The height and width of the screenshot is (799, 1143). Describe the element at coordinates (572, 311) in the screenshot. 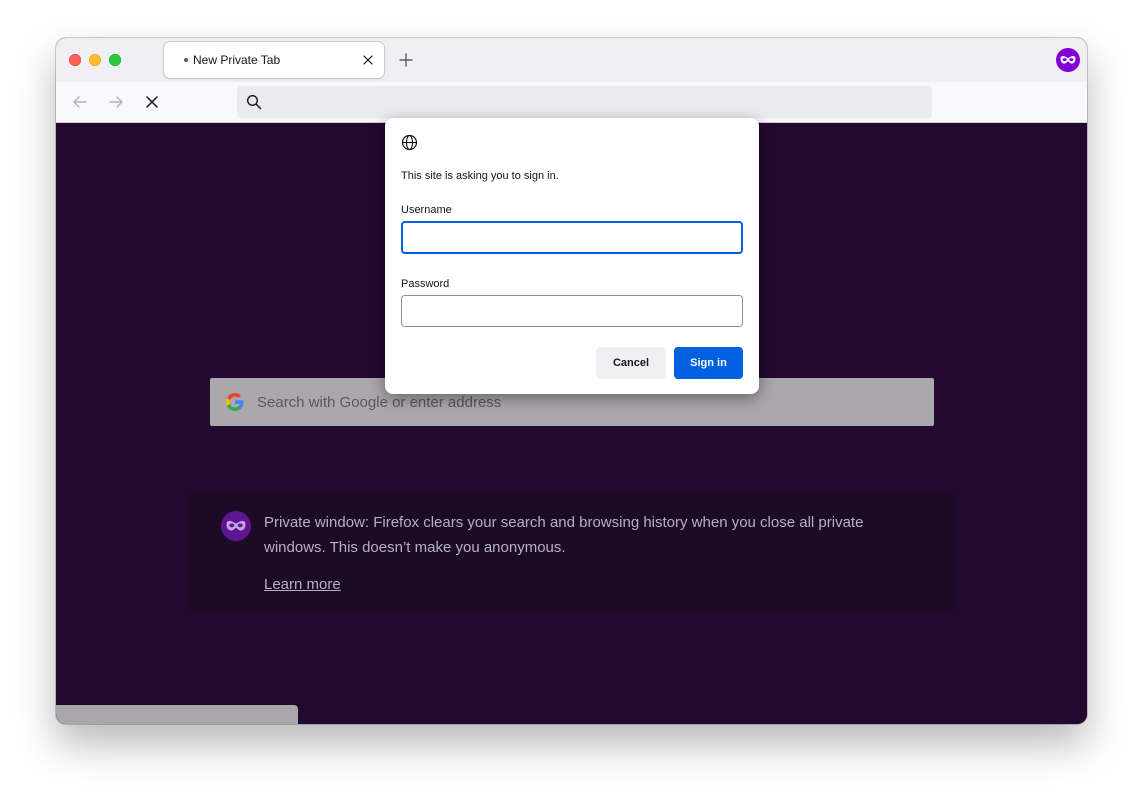

I see `password-field` at that location.